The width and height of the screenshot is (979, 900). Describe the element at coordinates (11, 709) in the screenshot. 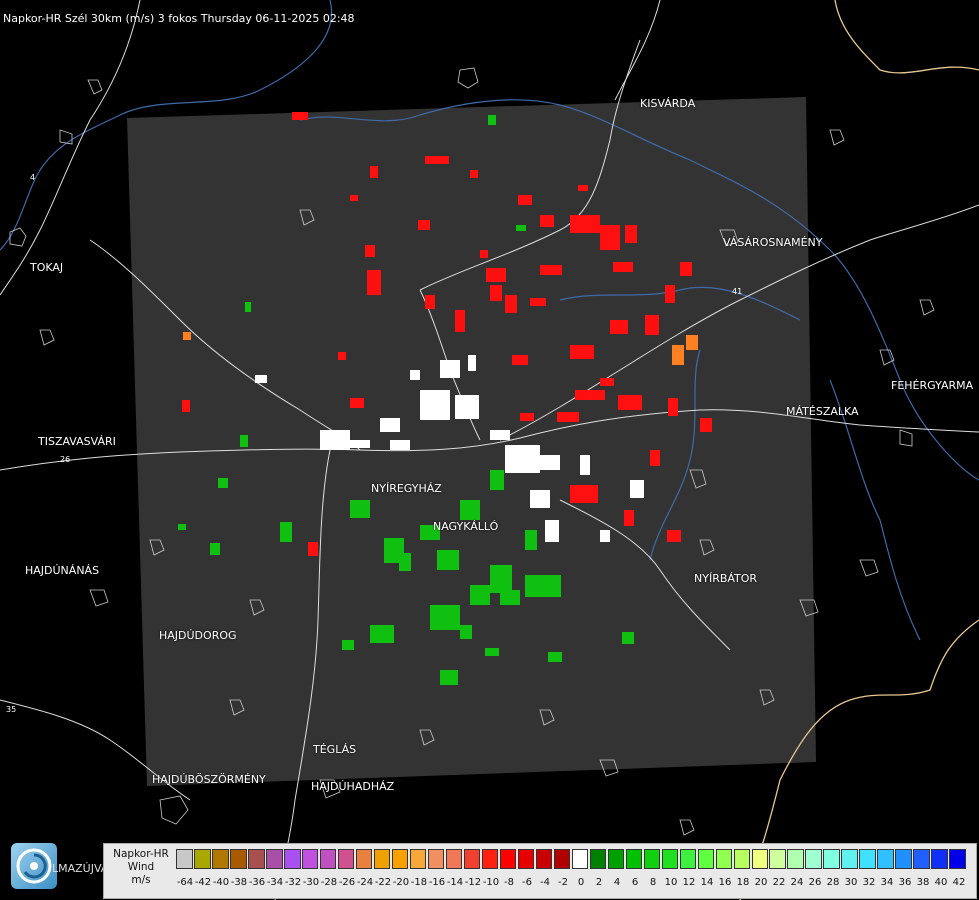

I see `road-number-35: 35` at that location.